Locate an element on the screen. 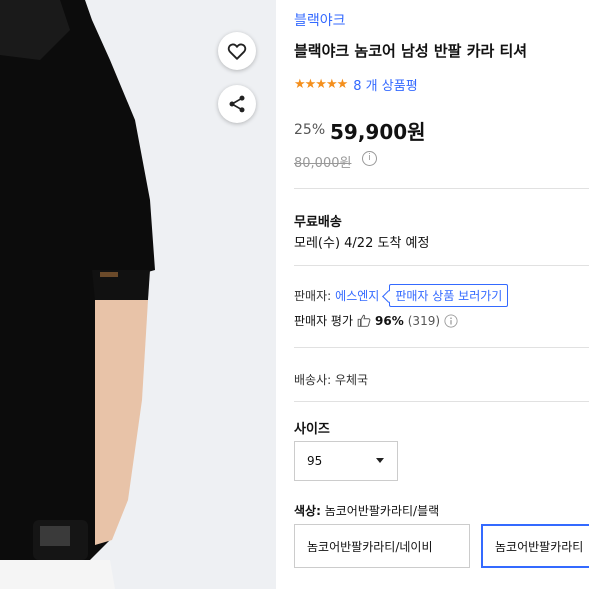 The height and width of the screenshot is (589, 589). rating-row: ★★★★★ 8 개 상품평 is located at coordinates (356, 84).